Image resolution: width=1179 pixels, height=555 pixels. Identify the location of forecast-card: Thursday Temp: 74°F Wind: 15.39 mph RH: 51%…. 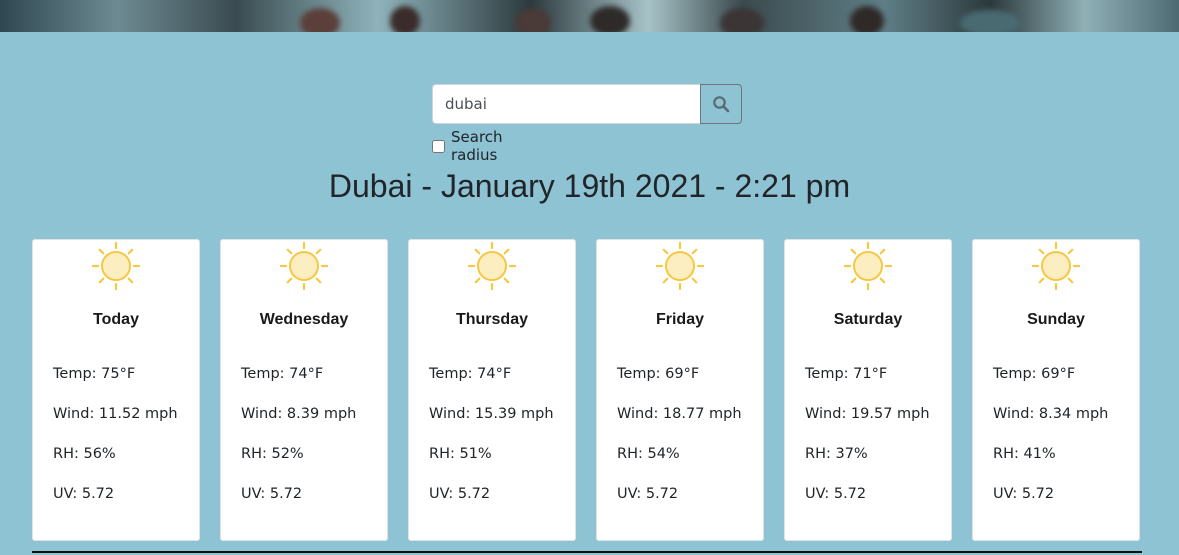
(492, 390).